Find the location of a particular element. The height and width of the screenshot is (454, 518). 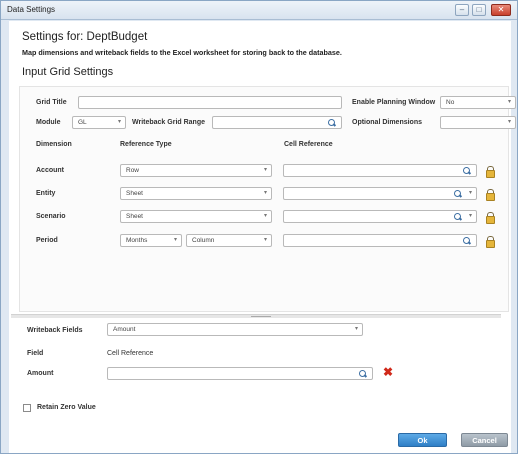

minimize-button: – is located at coordinates (462, 10).